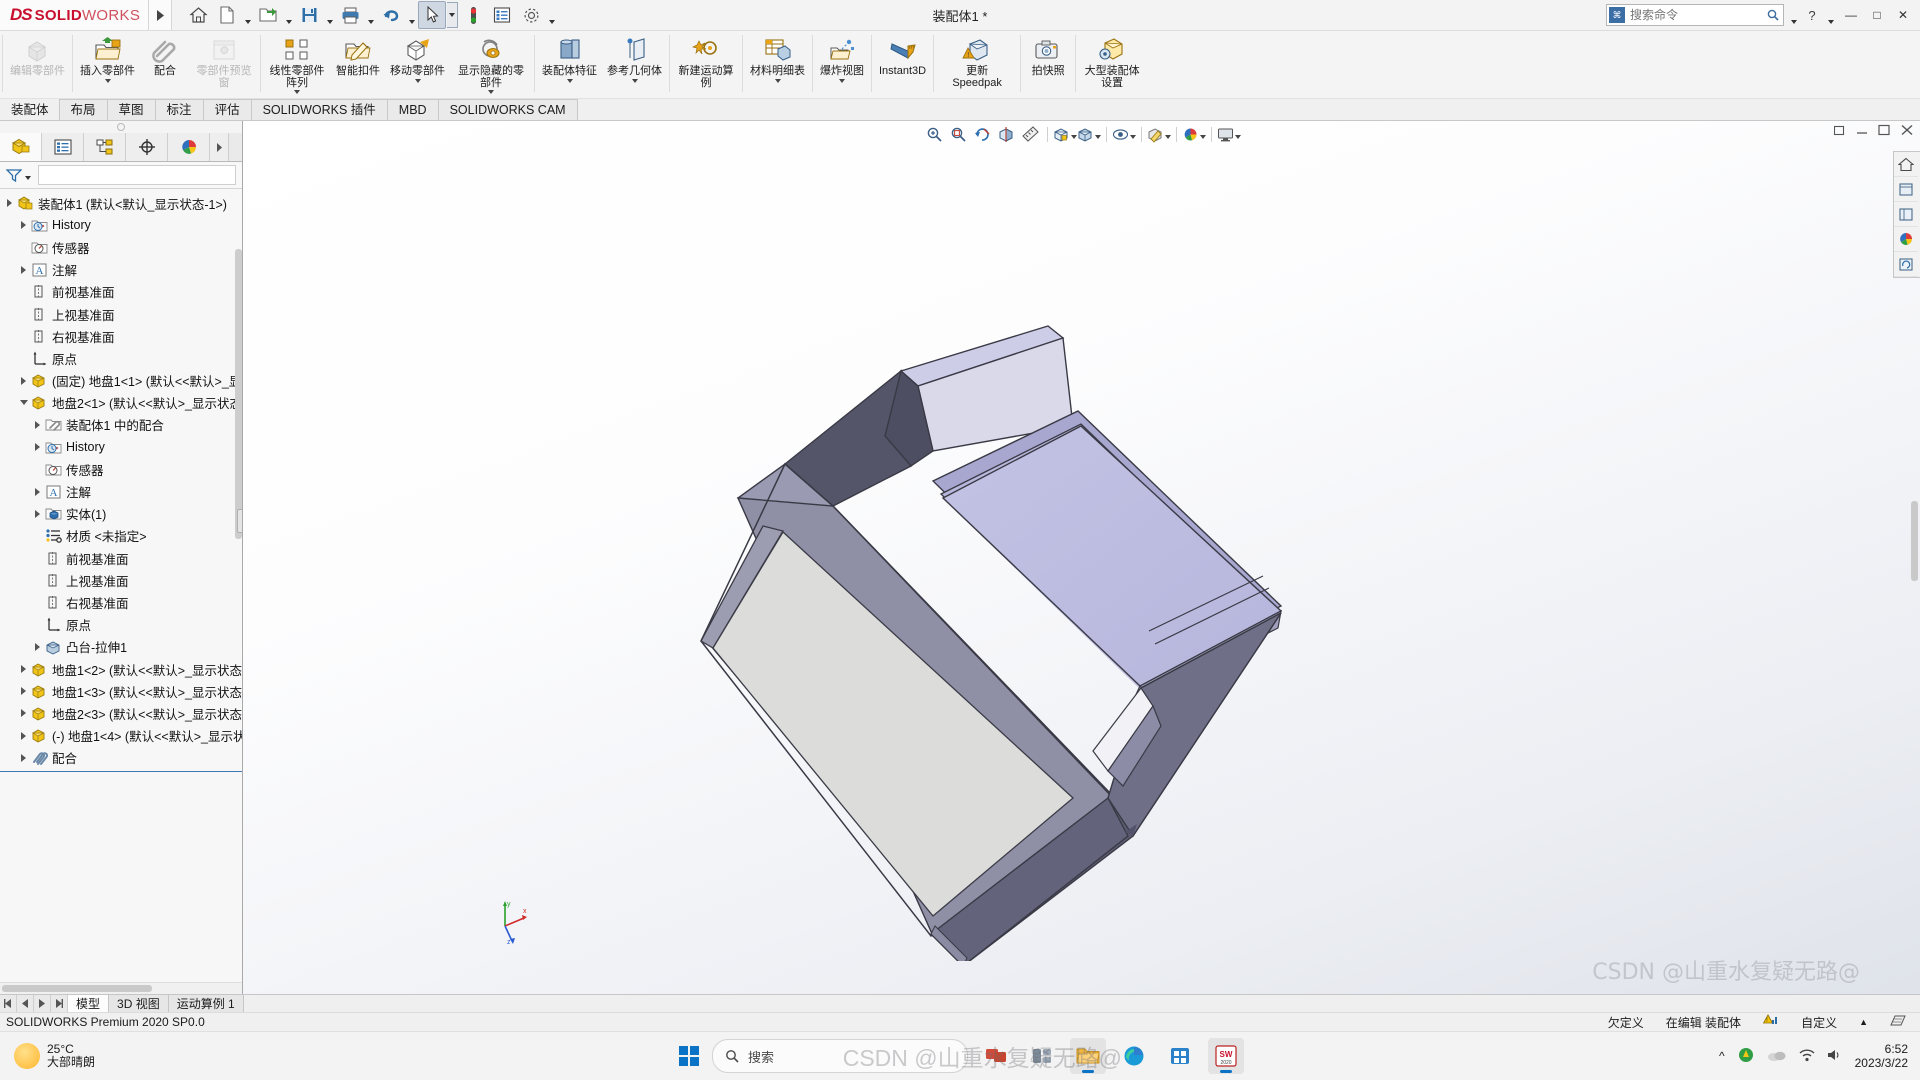 This screenshot has width=1920, height=1080. I want to click on panel-resize-handle, so click(239, 521).